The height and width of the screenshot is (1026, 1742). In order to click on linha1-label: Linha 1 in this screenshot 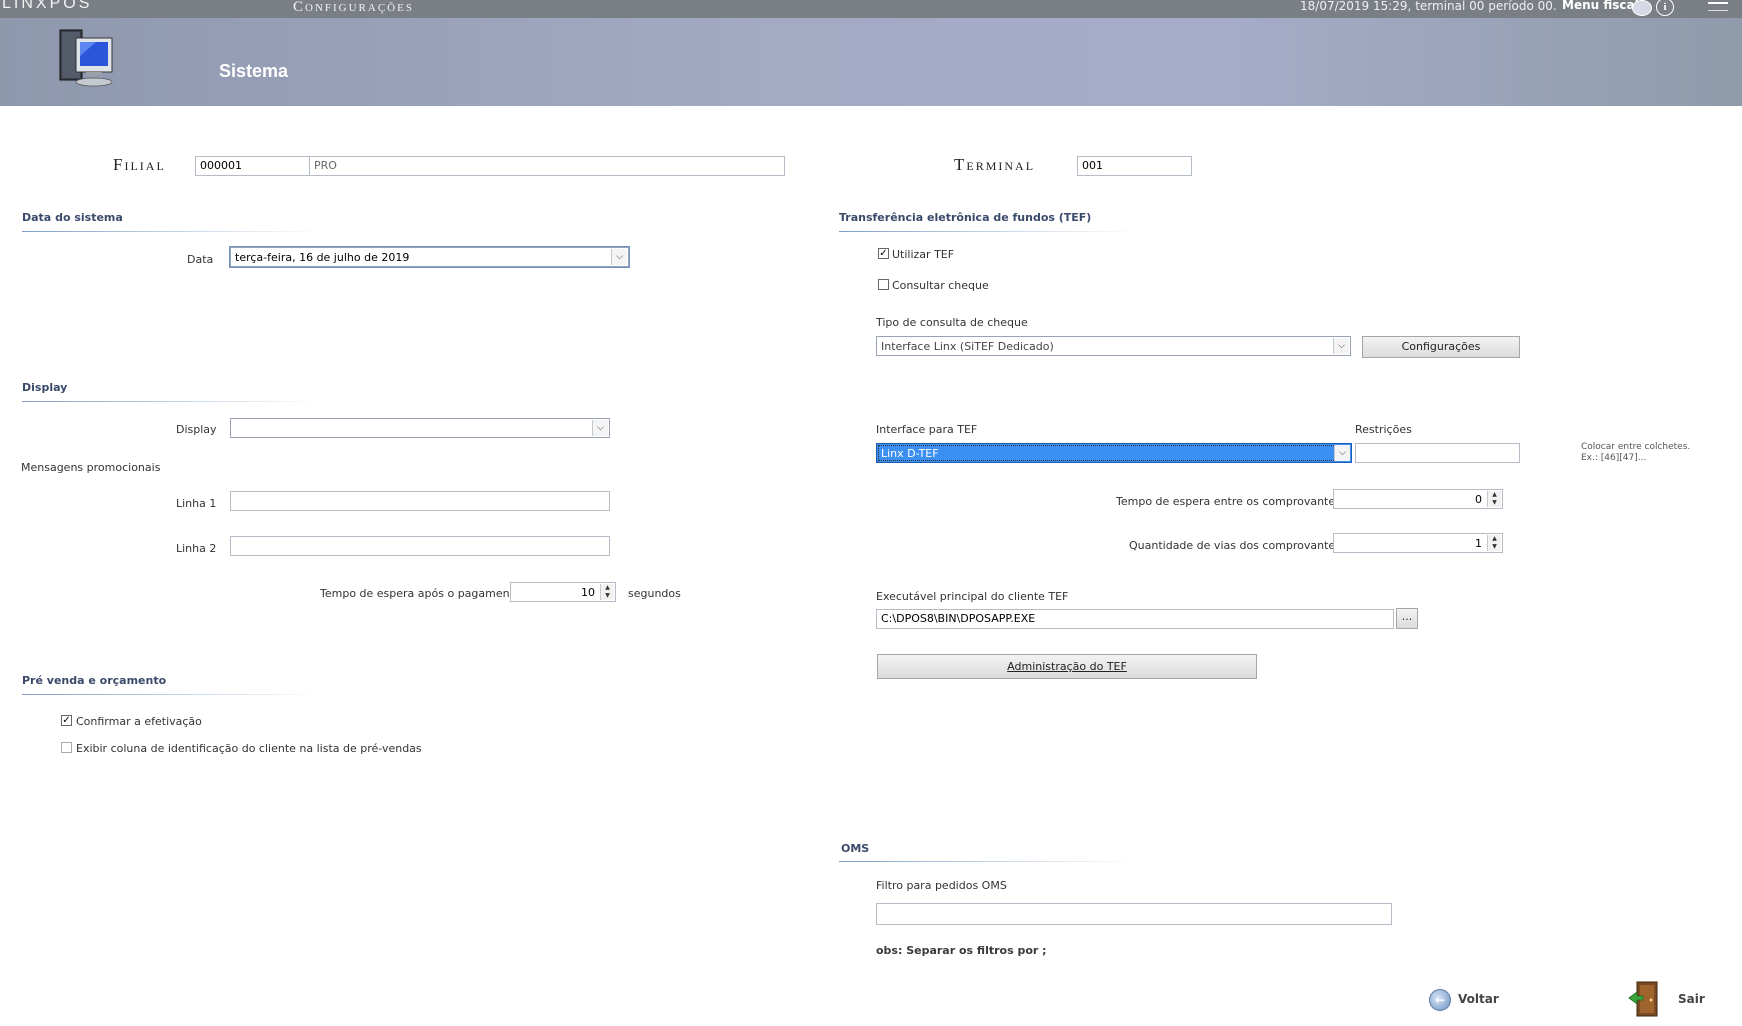, I will do `click(196, 503)`.